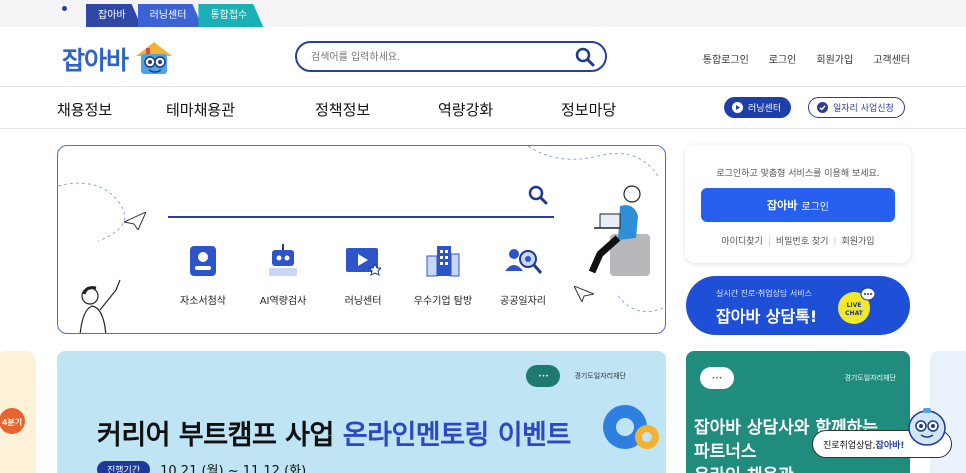  I want to click on search-input, so click(441, 57).